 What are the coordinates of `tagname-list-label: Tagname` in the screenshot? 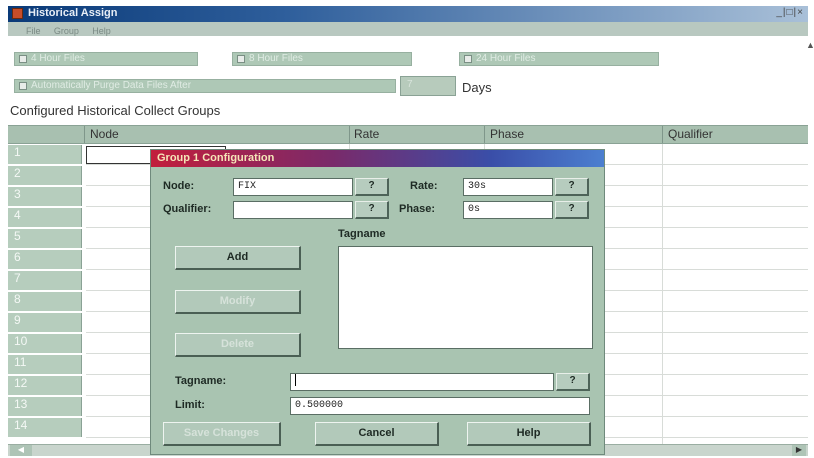 It's located at (362, 234).